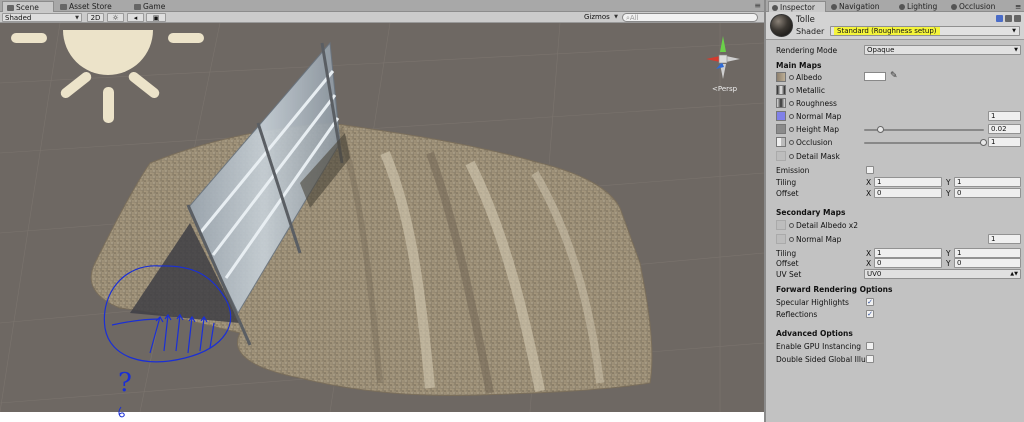 This screenshot has height=422, width=1024. Describe the element at coordinates (870, 170) in the screenshot. I see `emission-checkbox` at that location.